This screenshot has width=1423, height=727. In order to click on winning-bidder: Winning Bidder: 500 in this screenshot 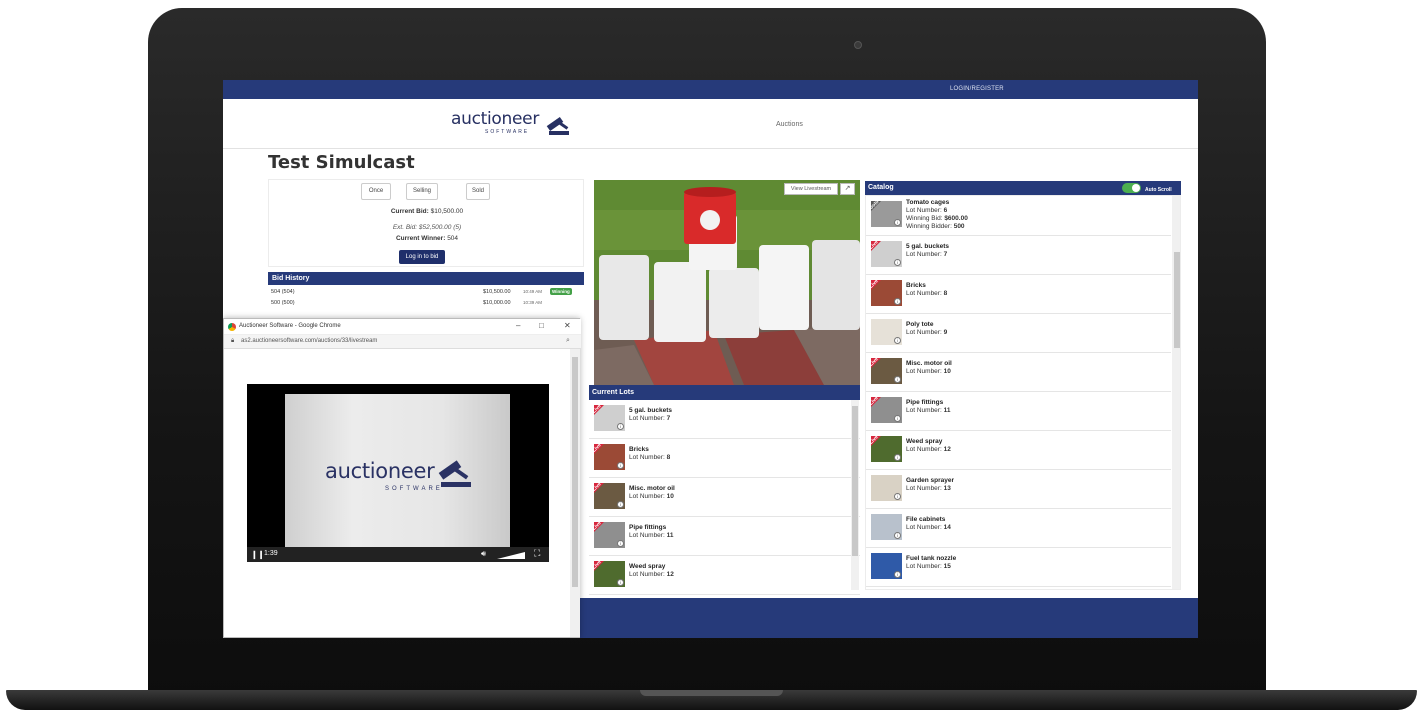, I will do `click(935, 226)`.